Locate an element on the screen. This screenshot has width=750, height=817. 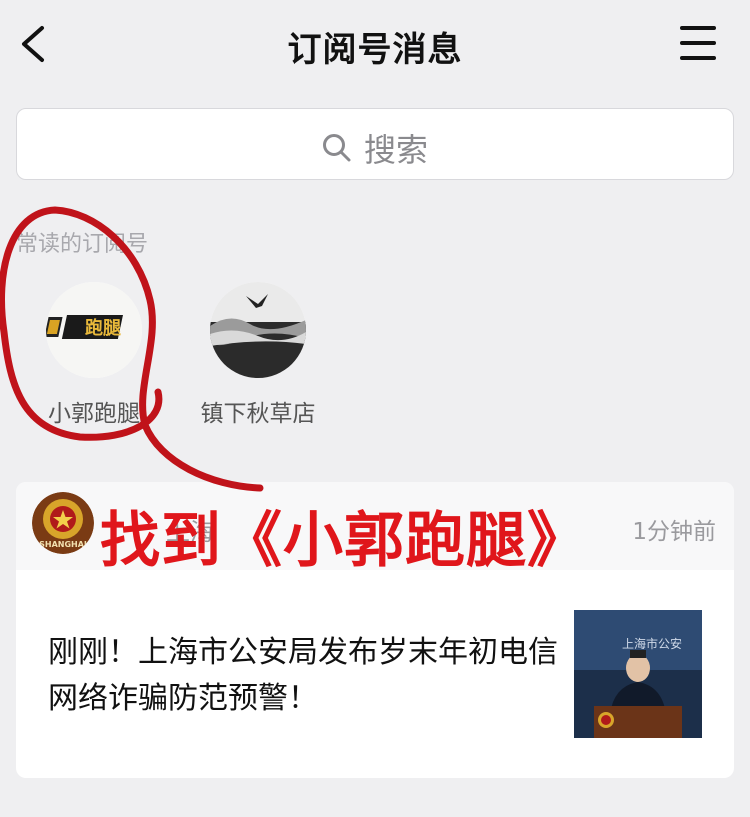
bird-avatar-icon is located at coordinates (258, 330).